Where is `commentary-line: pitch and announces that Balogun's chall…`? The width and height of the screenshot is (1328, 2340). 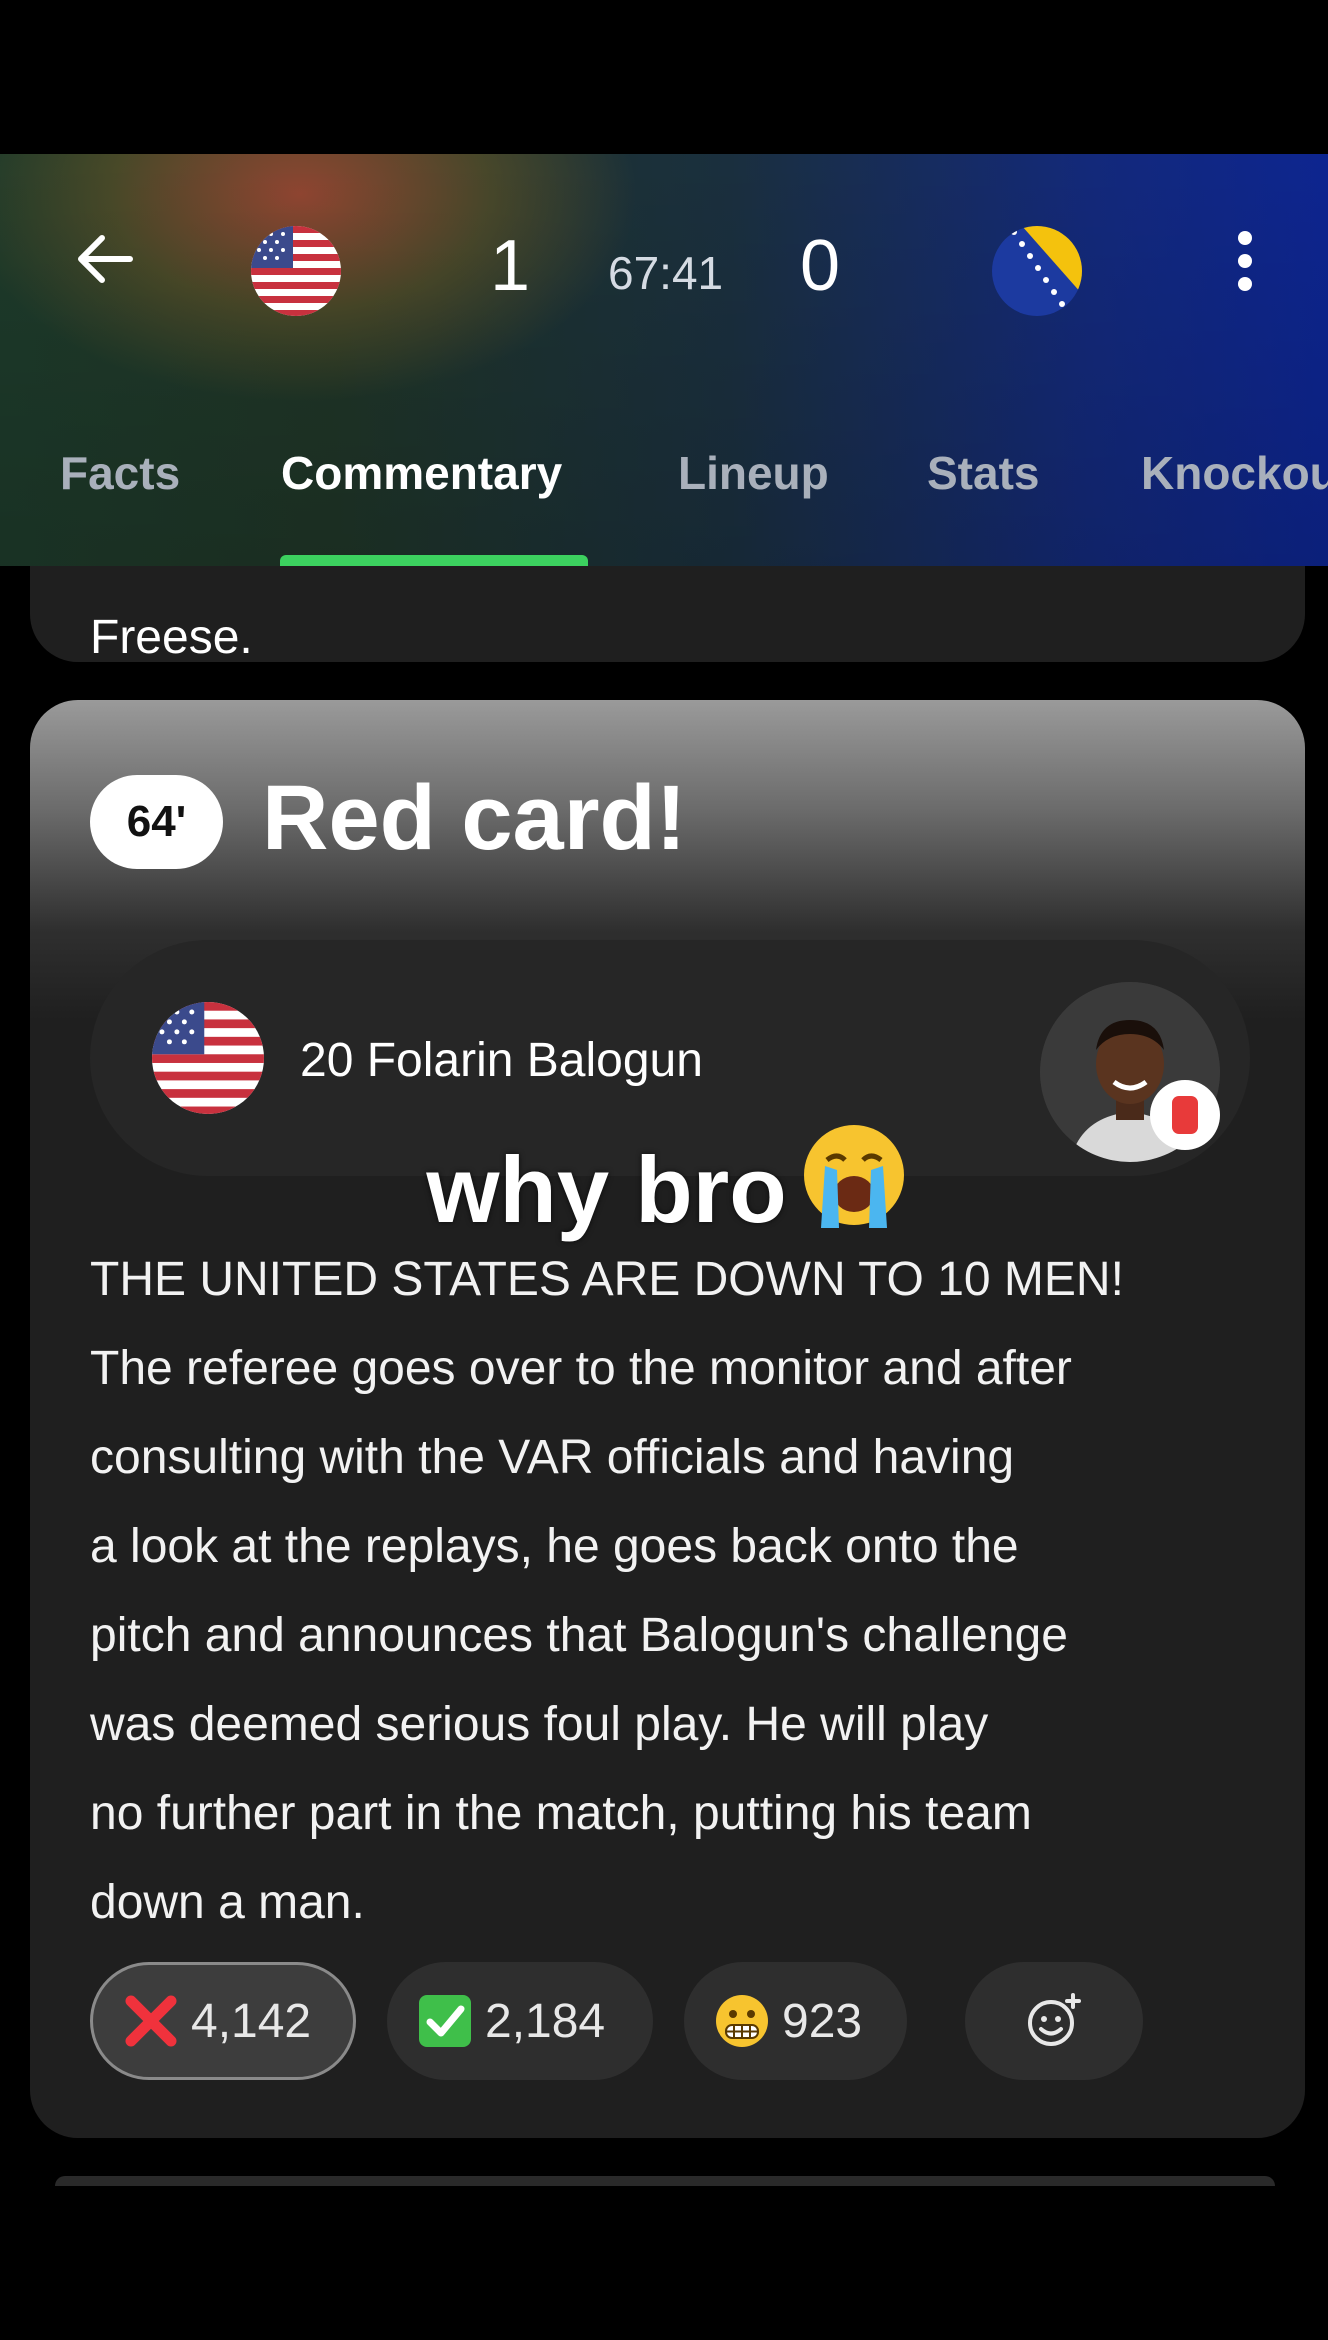
commentary-line: pitch and announces that Balogun's chall… is located at coordinates (579, 1635).